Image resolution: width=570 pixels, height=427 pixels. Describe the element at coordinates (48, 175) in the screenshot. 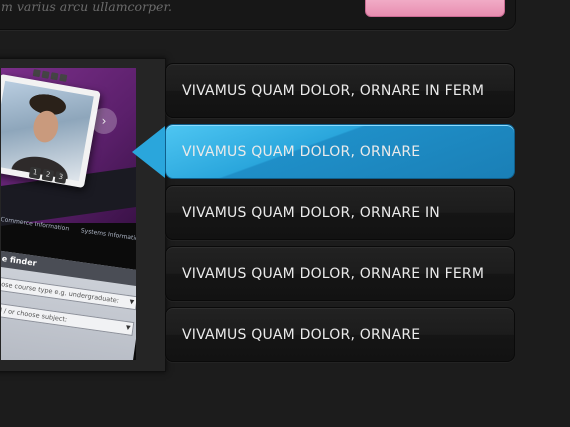

I see `pager-button-2: 2` at that location.